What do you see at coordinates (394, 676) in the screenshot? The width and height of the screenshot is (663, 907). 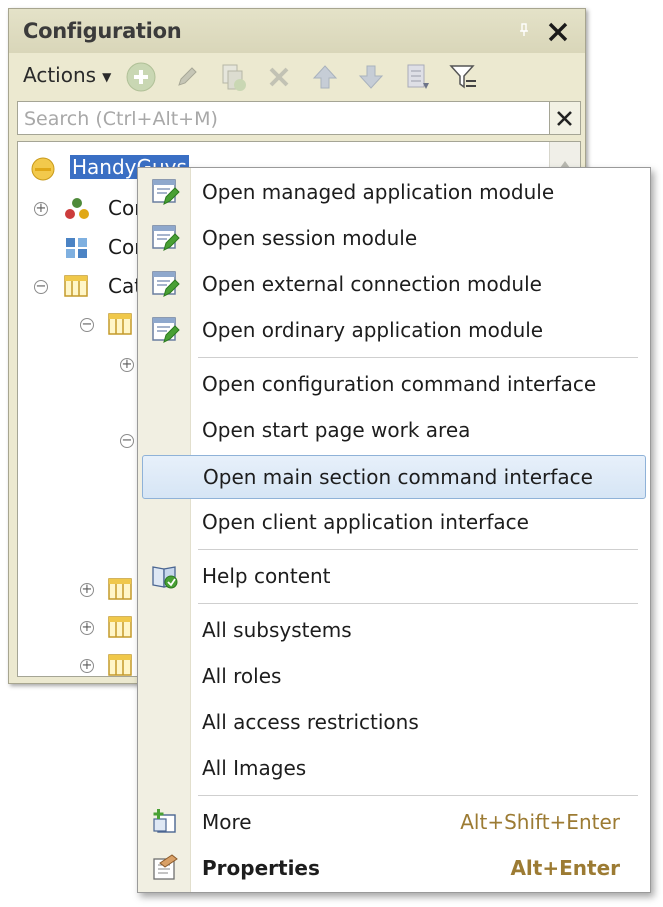 I see `menu-item-all-roles: All roles` at bounding box center [394, 676].